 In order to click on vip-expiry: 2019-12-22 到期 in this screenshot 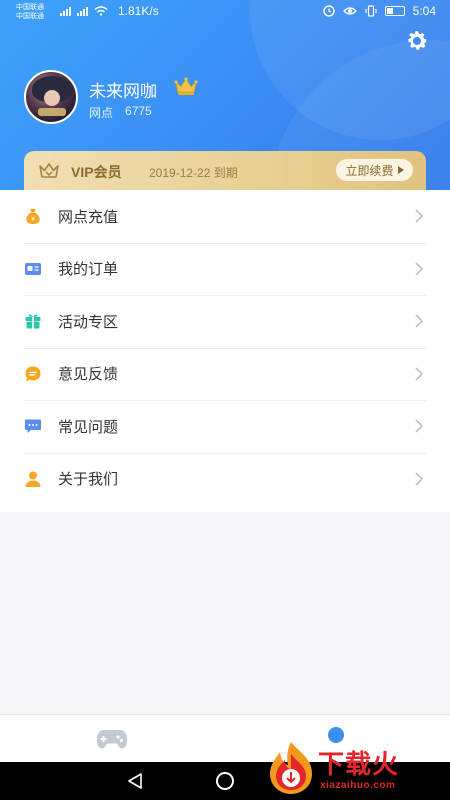, I will do `click(193, 173)`.